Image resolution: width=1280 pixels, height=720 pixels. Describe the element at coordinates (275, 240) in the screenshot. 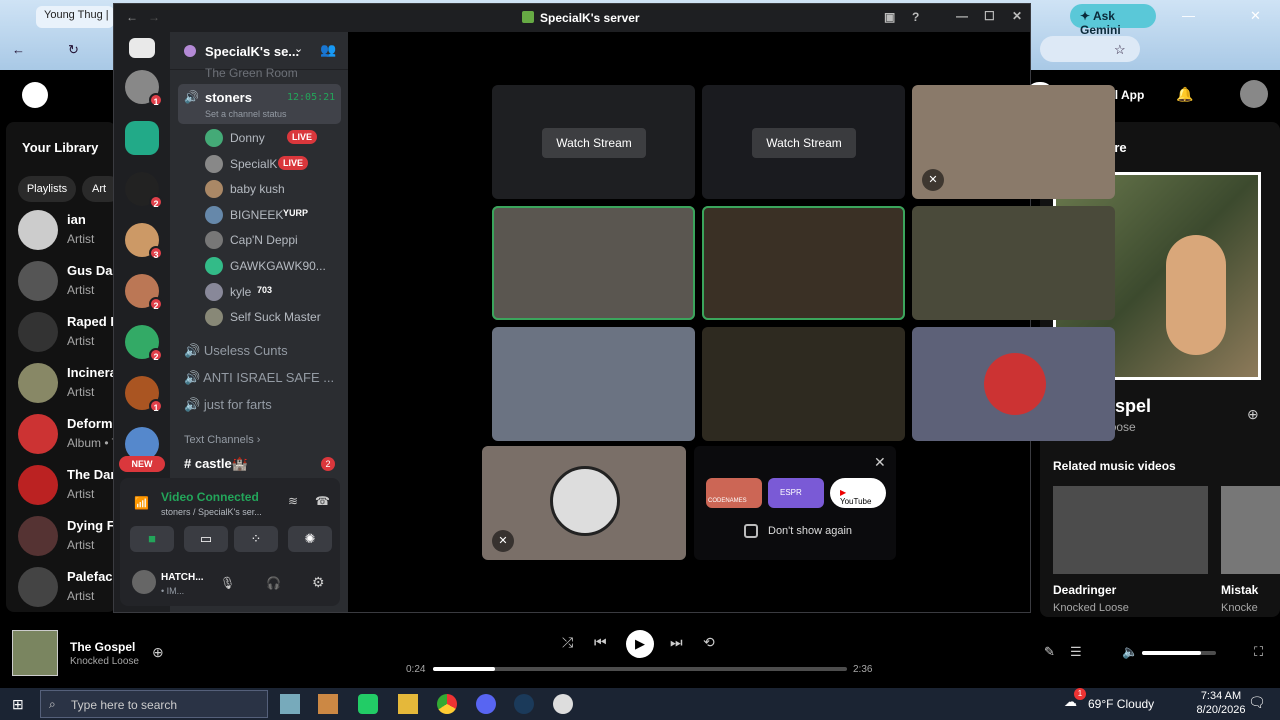

I see `voice-user: Cap'N Deppi` at that location.